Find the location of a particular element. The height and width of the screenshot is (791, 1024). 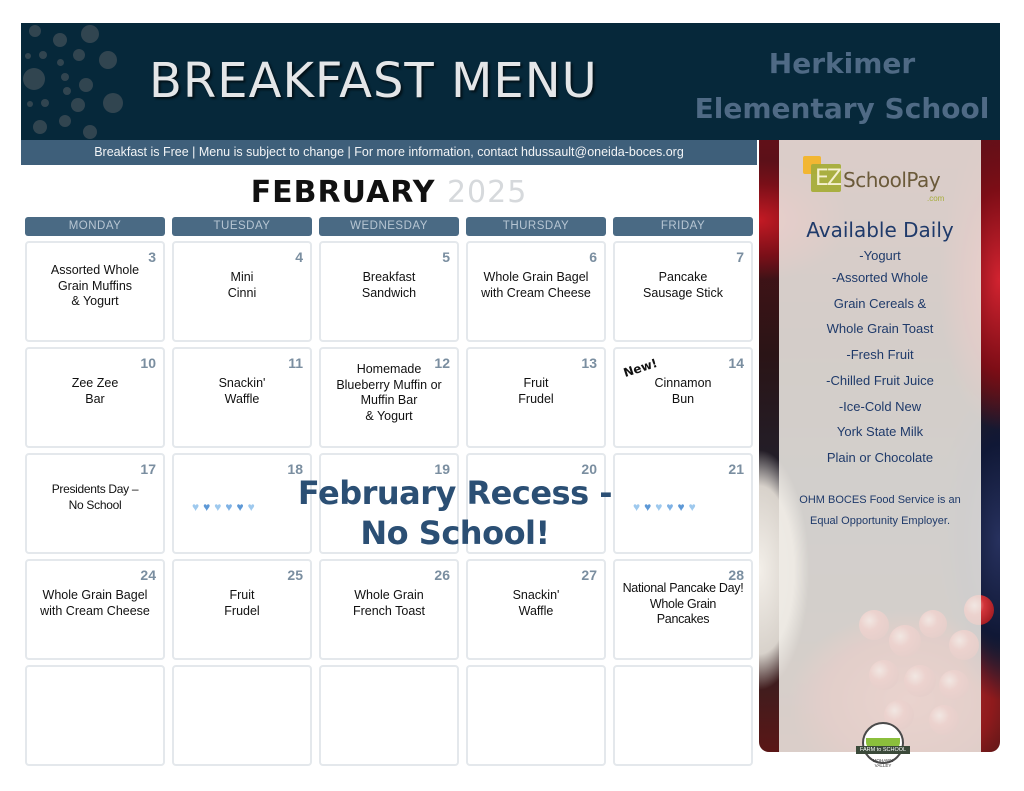

weekday-friday: FRIDAY is located at coordinates (683, 226).